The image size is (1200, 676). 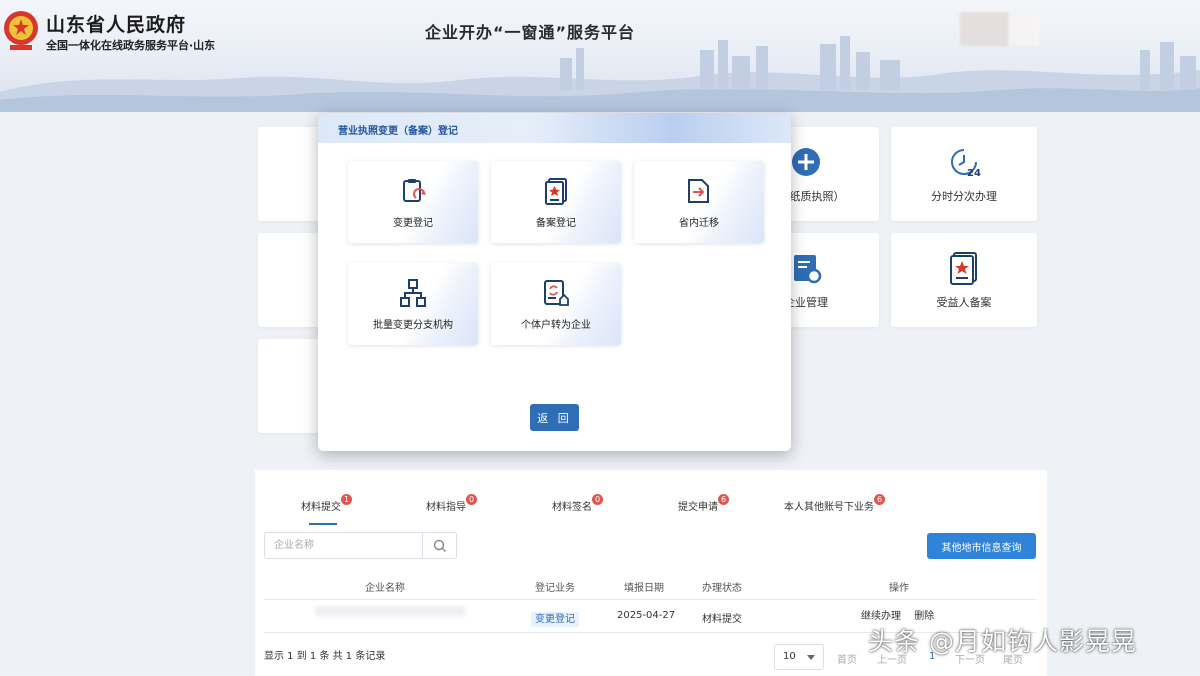 What do you see at coordinates (413, 325) in the screenshot?
I see `option-label: 批量变更分支机构` at bounding box center [413, 325].